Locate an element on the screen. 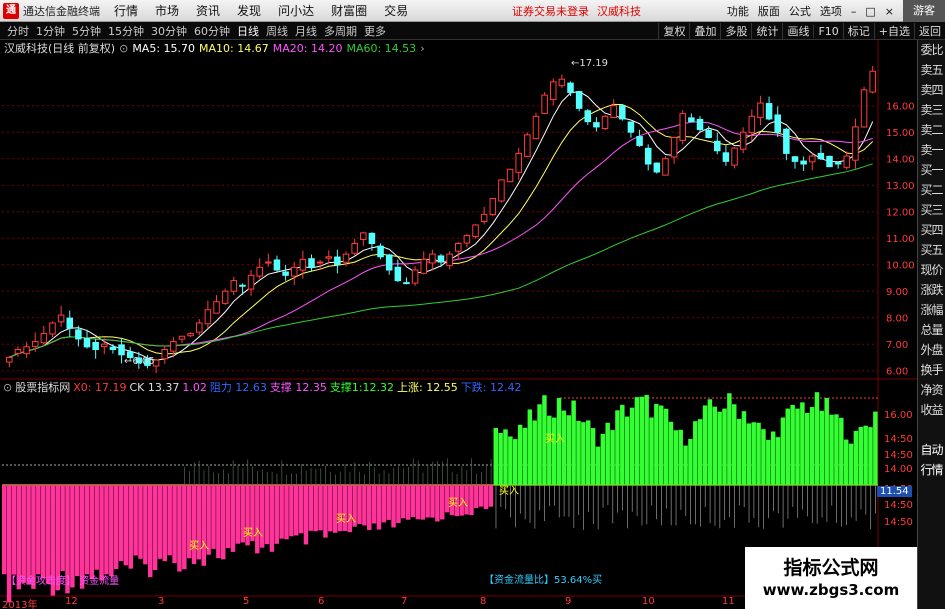 This screenshot has height=609, width=945. ma10-value: MA10: 14.67 is located at coordinates (234, 48).